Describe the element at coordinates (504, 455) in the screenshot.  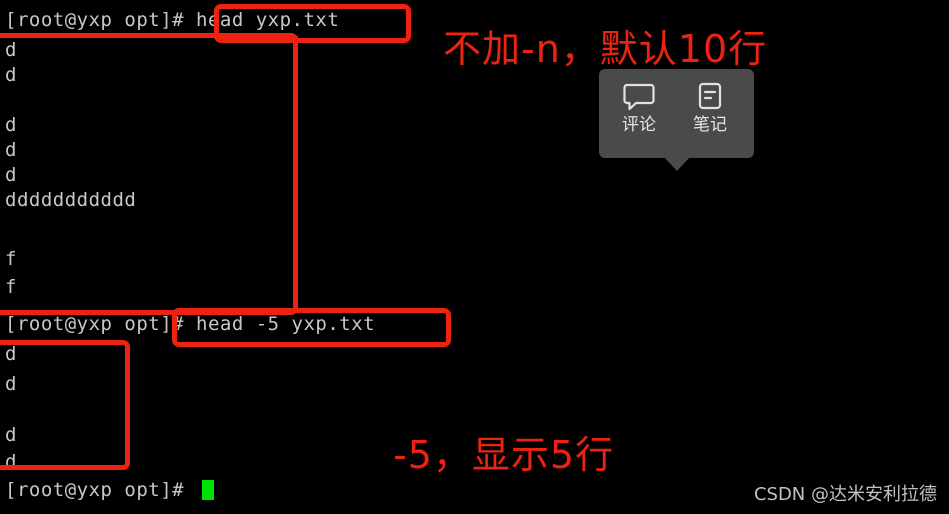
I see `caption-bottom: -5，显示5行` at that location.